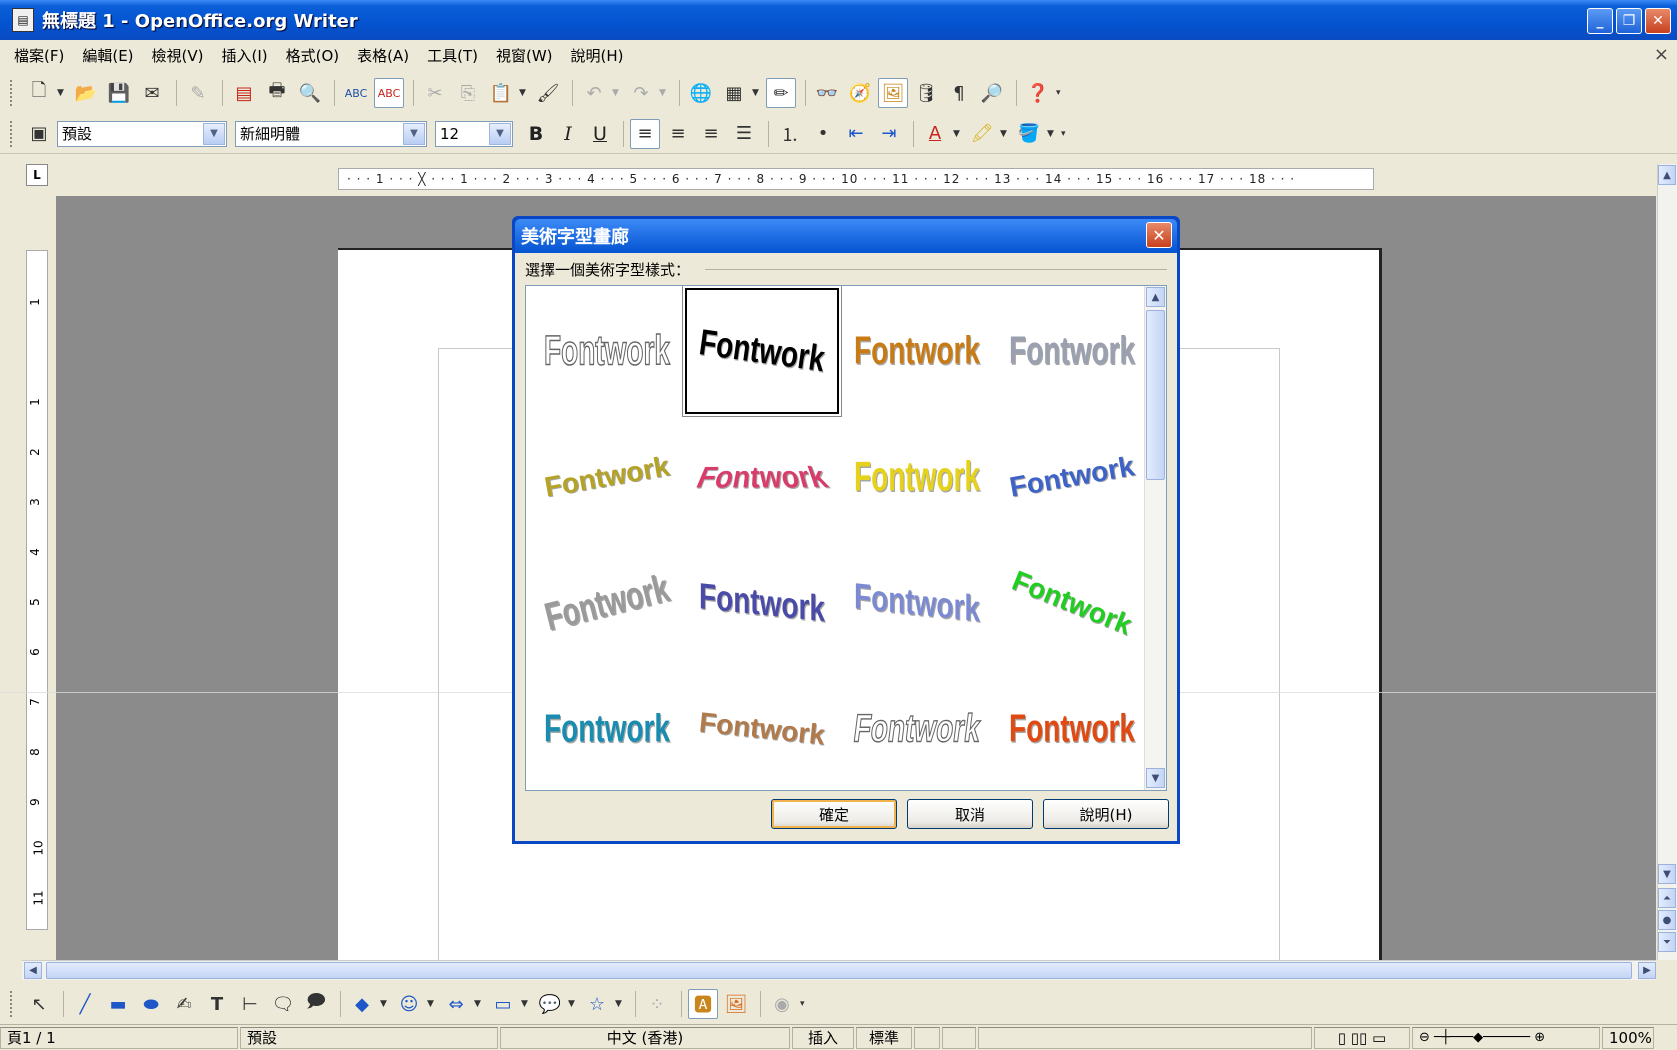 The width and height of the screenshot is (1677, 1050). Describe the element at coordinates (524, 55) in the screenshot. I see `menu-window: 視窗(W)` at that location.